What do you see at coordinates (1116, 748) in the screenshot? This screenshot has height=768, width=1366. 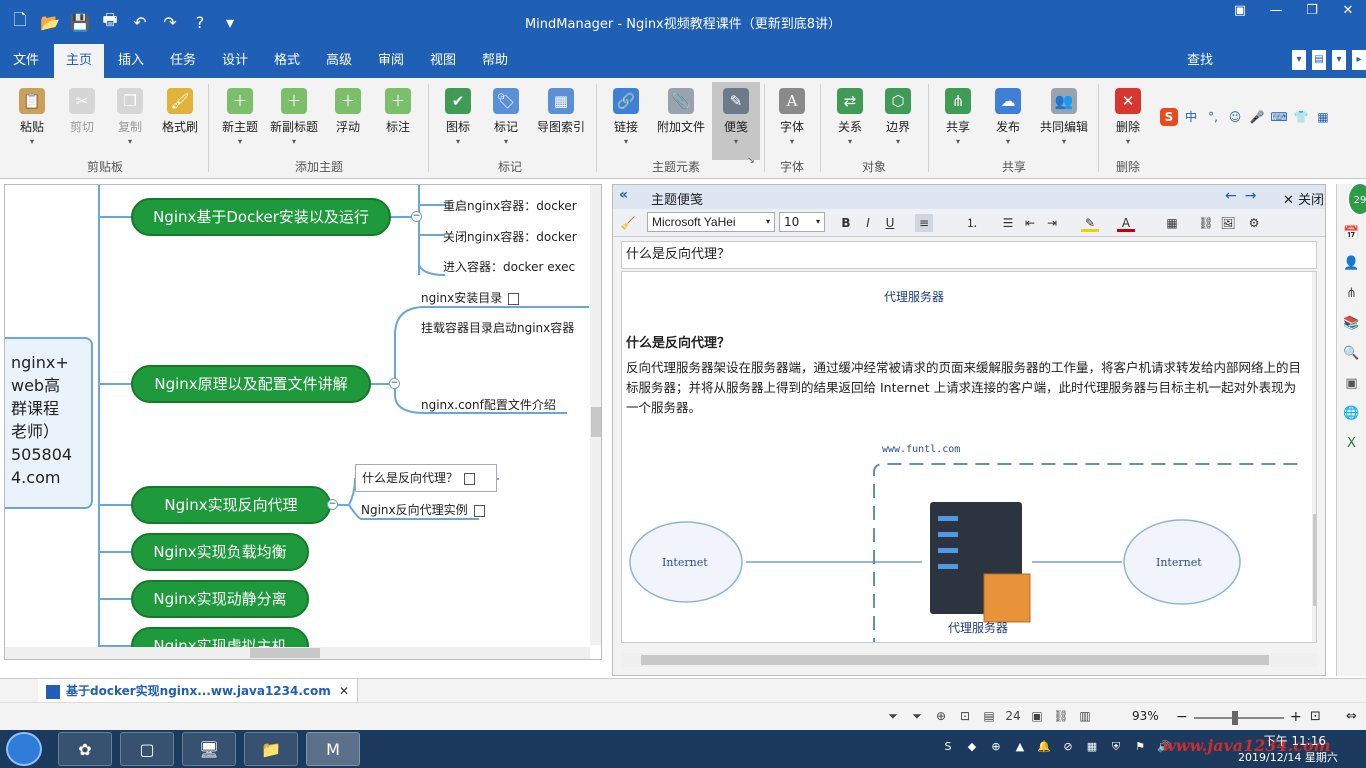 I see `tray-shield-icon: ⛨` at bounding box center [1116, 748].